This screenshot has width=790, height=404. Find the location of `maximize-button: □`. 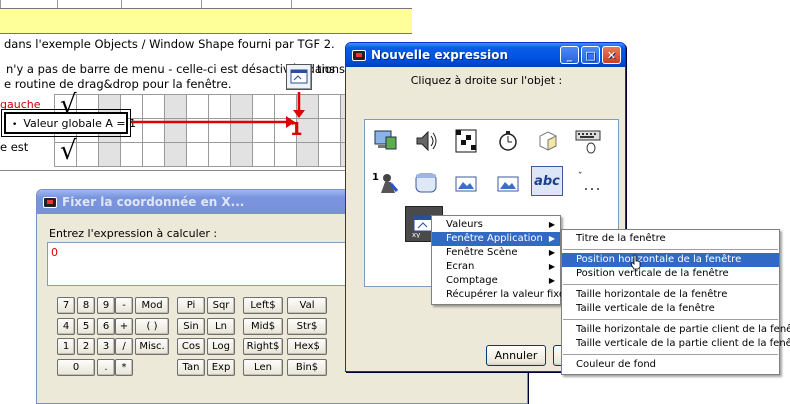

maximize-button: □ is located at coordinates (590, 55).